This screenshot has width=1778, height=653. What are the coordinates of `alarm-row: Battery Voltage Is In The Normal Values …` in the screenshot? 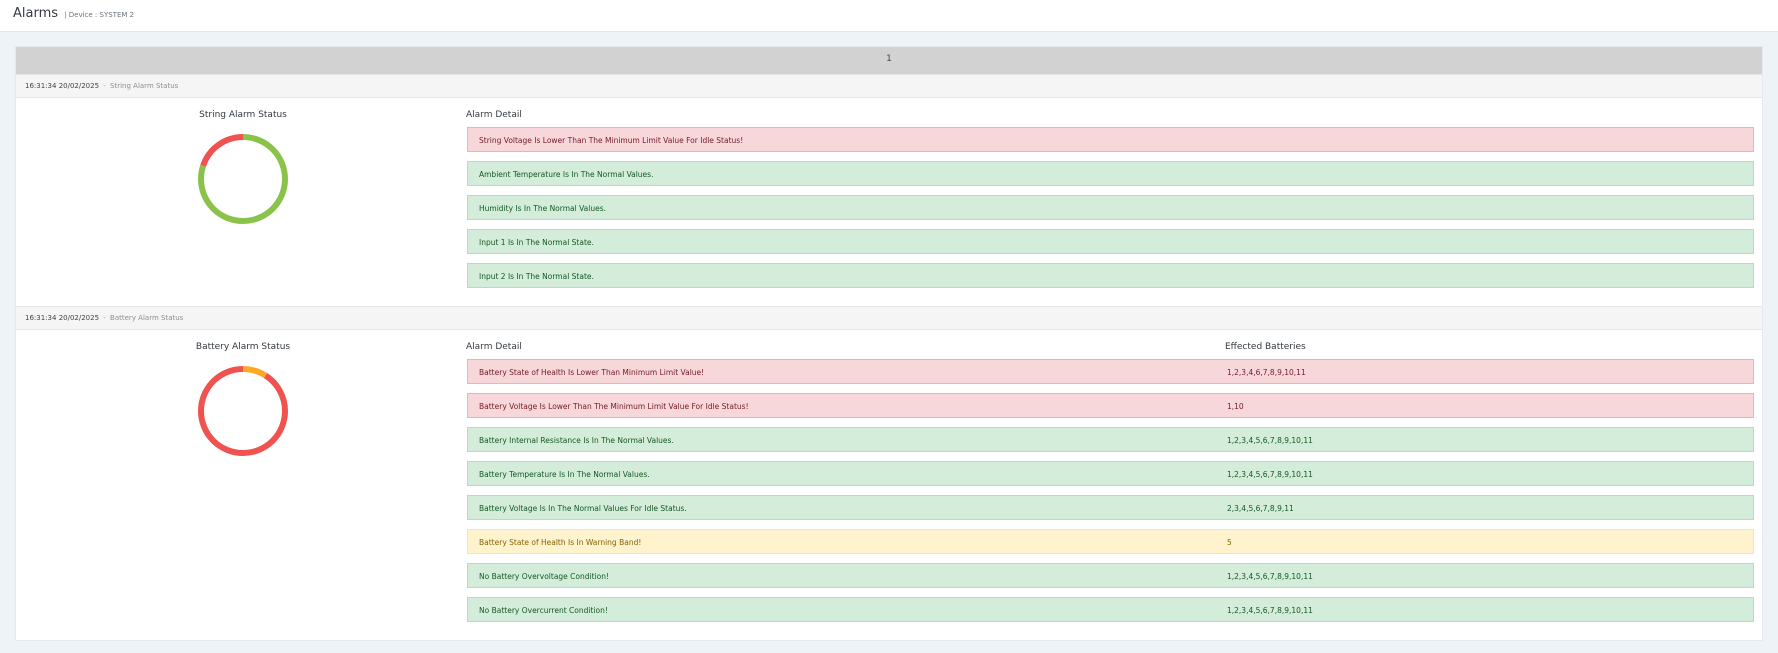 It's located at (1110, 507).